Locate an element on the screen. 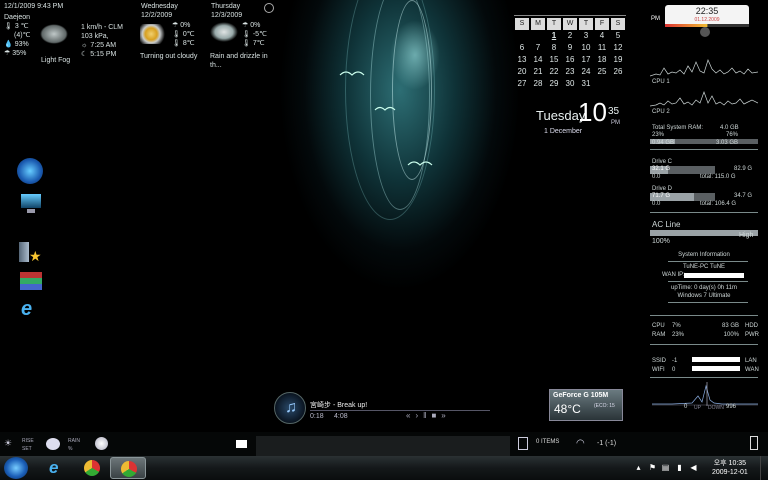 This screenshot has height=480, width=768. wallpaper-birds is located at coordinates (386, 118).